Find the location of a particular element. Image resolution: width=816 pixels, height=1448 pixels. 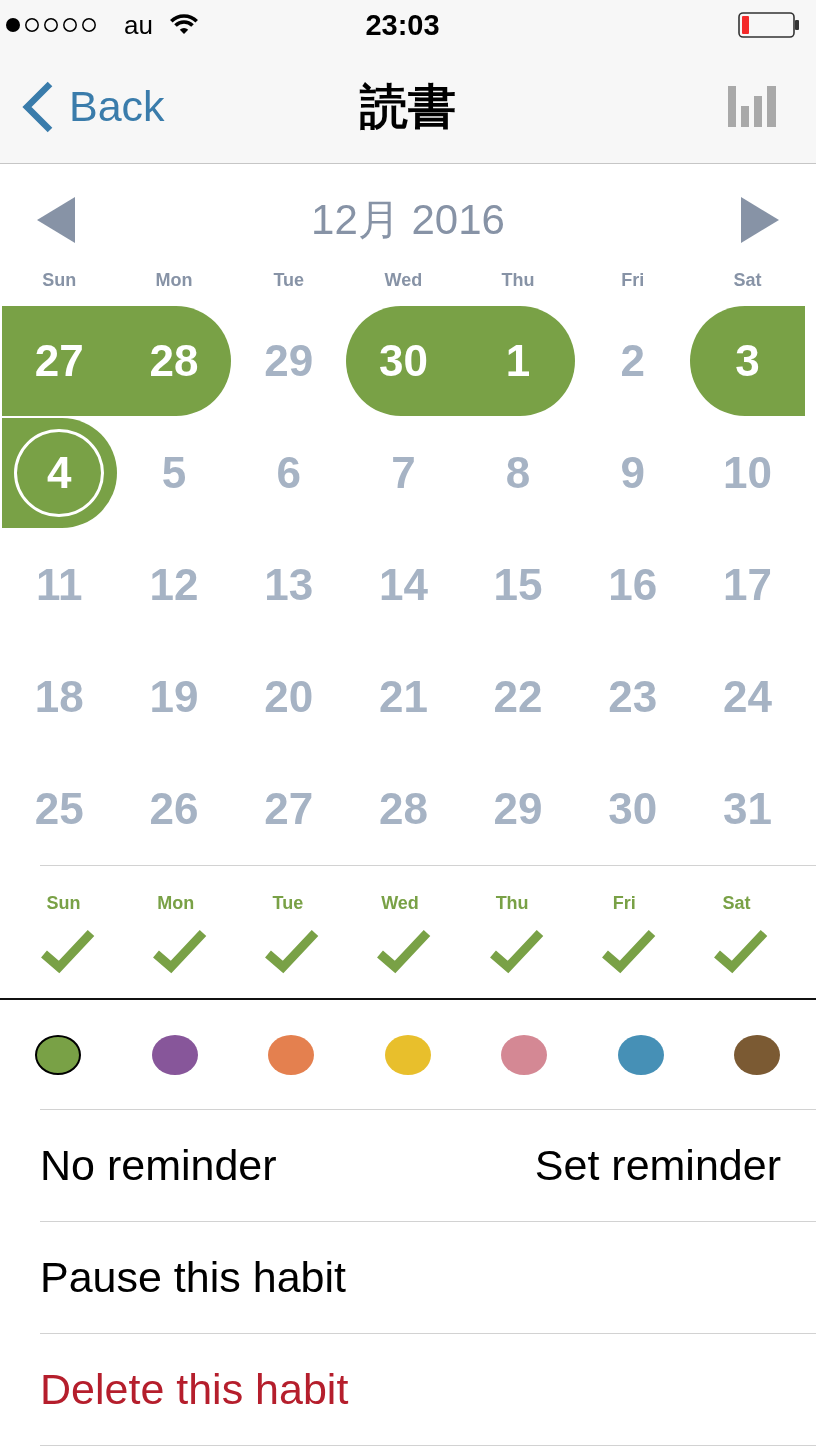

calendar-day: 31 is located at coordinates (747, 809).